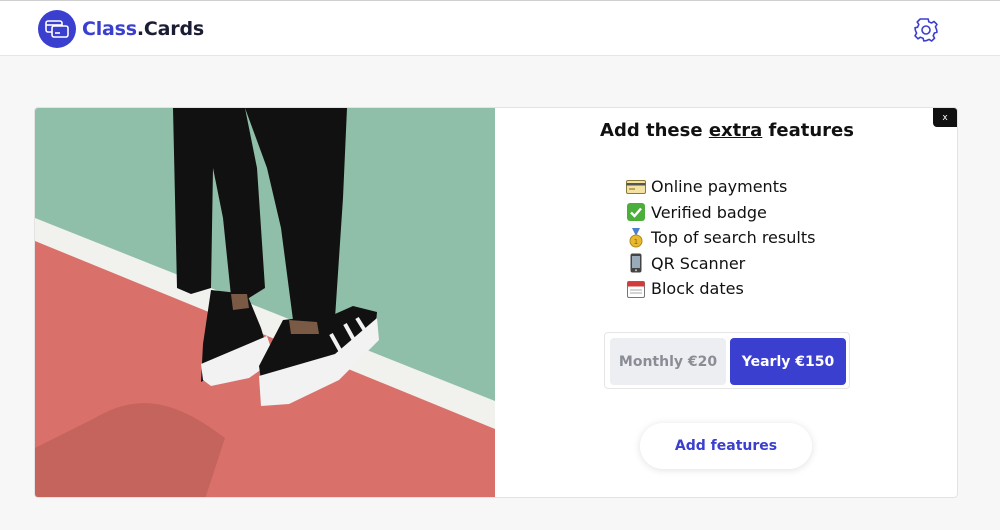 This screenshot has width=1000, height=530. What do you see at coordinates (733, 238) in the screenshot?
I see `feature-label: Top of search results` at bounding box center [733, 238].